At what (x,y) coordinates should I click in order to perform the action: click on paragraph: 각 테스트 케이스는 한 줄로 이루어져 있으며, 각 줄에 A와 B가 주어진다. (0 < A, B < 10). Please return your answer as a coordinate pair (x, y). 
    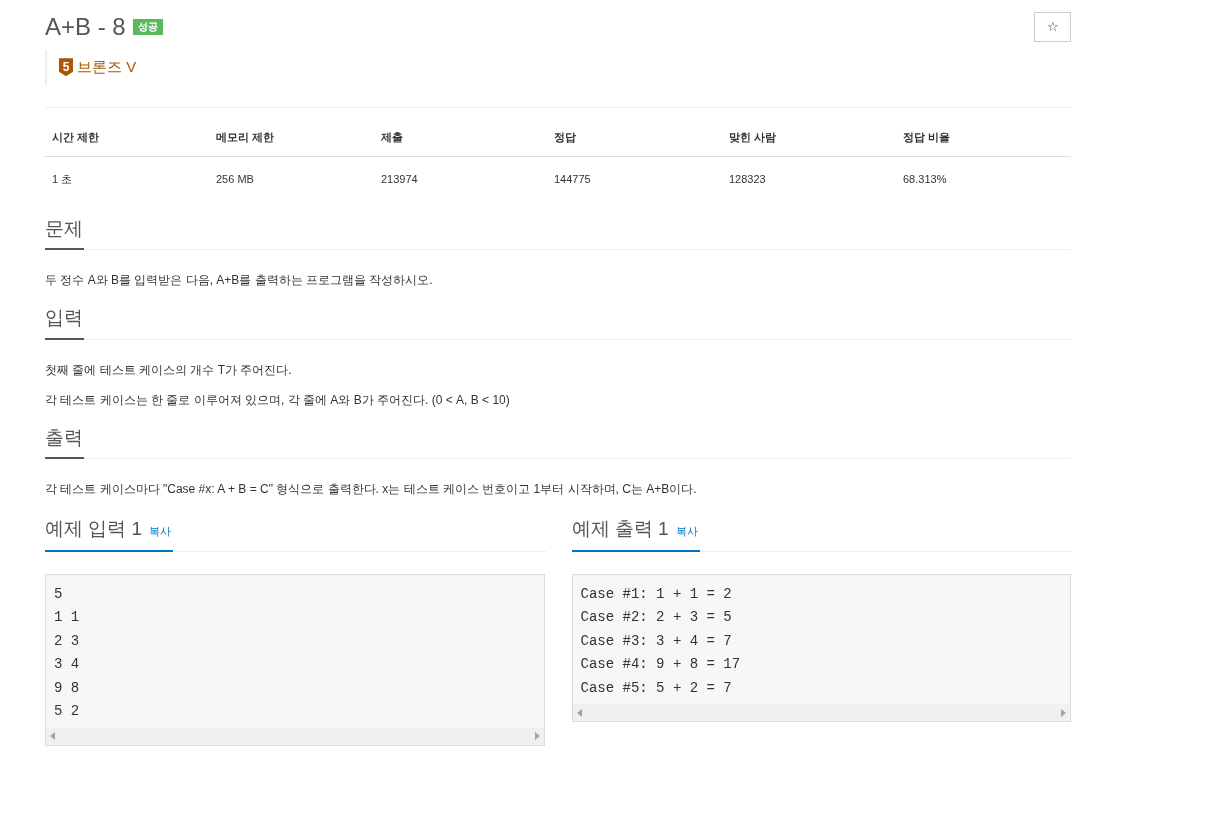
    Looking at the image, I should click on (278, 399).